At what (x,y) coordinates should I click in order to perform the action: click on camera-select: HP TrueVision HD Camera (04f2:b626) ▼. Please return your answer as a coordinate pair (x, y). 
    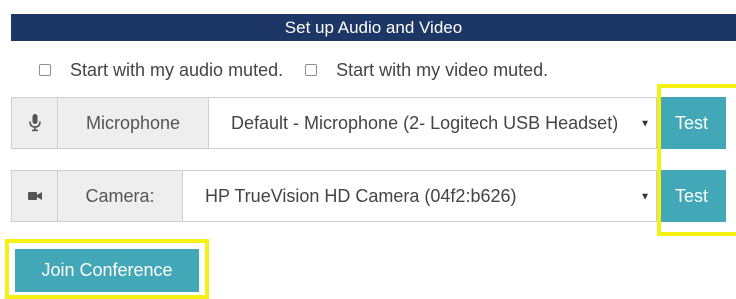
    Looking at the image, I should click on (419, 196).